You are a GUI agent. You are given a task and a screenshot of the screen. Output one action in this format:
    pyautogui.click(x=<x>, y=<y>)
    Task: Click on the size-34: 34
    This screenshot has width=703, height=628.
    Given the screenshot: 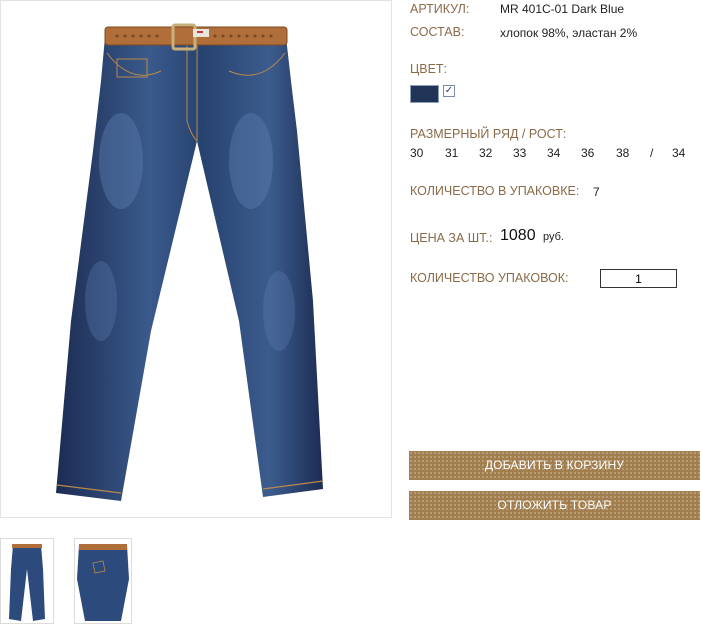 What is the action you would take?
    pyautogui.click(x=554, y=153)
    